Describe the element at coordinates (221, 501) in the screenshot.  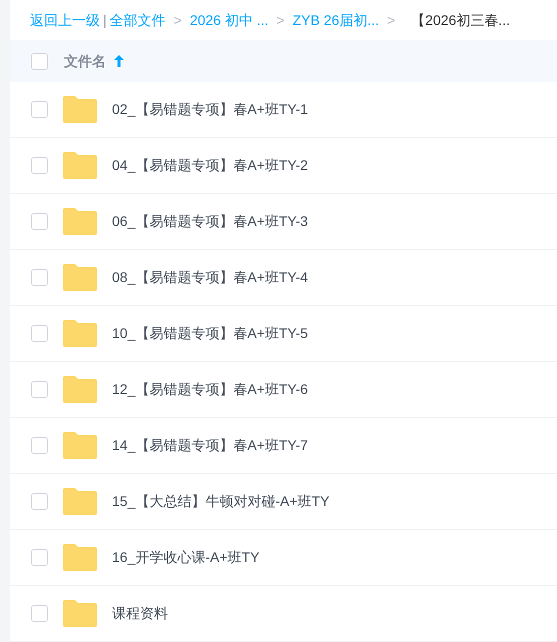
I see `file-name: 15_【大总结】牛顿对对碰-A+班TY` at that location.